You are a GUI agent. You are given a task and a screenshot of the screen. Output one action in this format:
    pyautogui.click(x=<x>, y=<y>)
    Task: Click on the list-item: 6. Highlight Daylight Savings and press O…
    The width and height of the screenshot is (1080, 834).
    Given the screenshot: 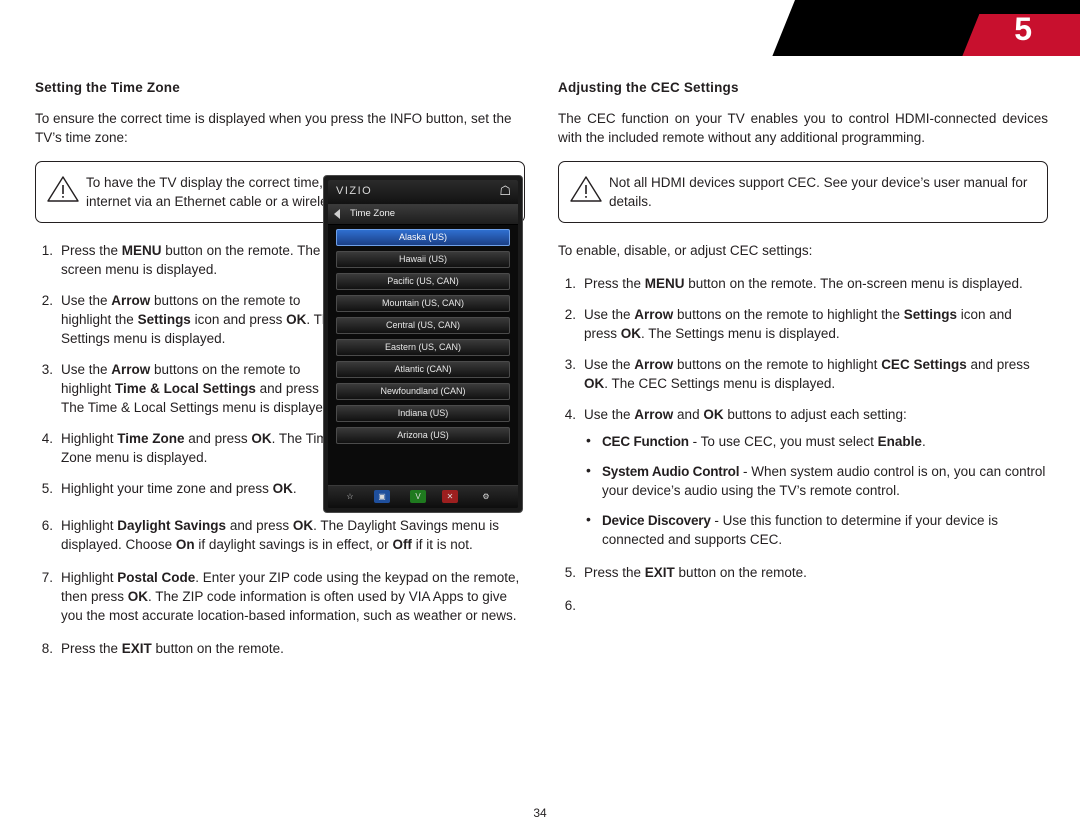 What is the action you would take?
    pyautogui.click(x=280, y=535)
    